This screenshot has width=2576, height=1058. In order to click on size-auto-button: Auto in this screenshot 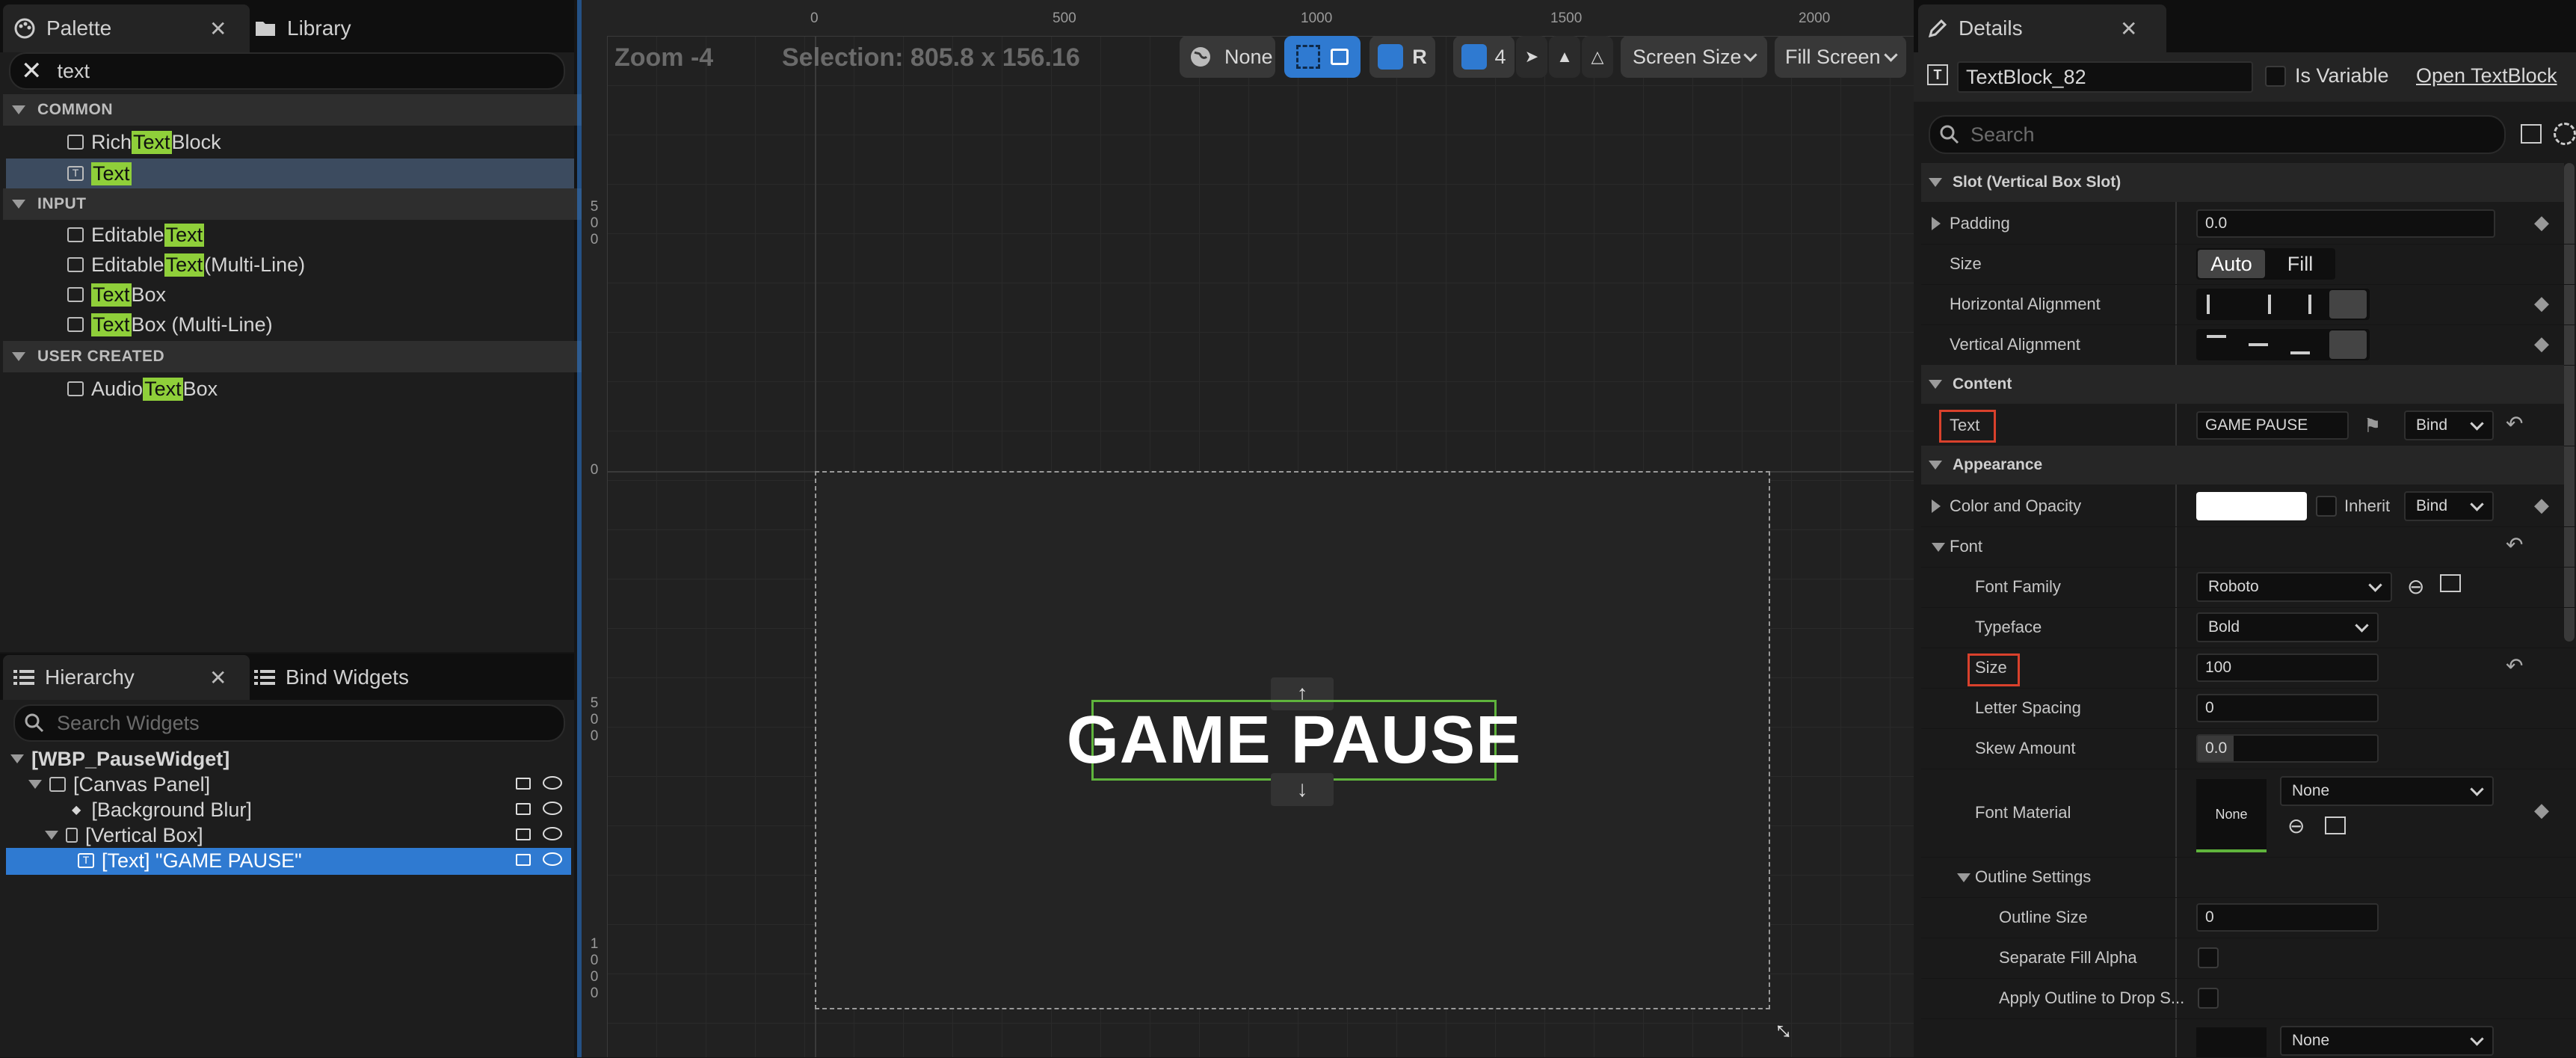, I will do `click(2231, 264)`.